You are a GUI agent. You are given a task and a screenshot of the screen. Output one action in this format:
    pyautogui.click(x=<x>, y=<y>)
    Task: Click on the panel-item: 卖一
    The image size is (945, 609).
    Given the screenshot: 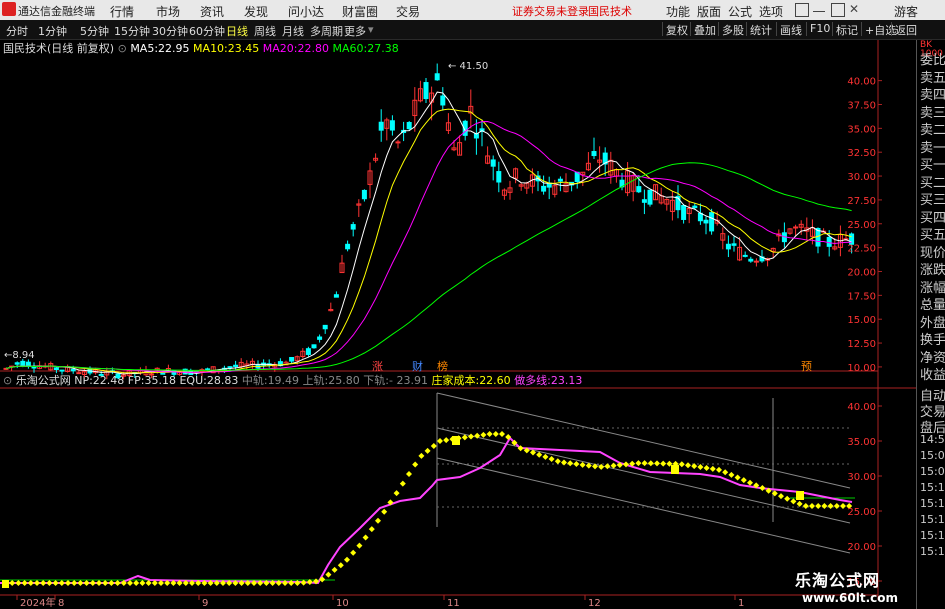 What is the action you would take?
    pyautogui.click(x=932, y=146)
    